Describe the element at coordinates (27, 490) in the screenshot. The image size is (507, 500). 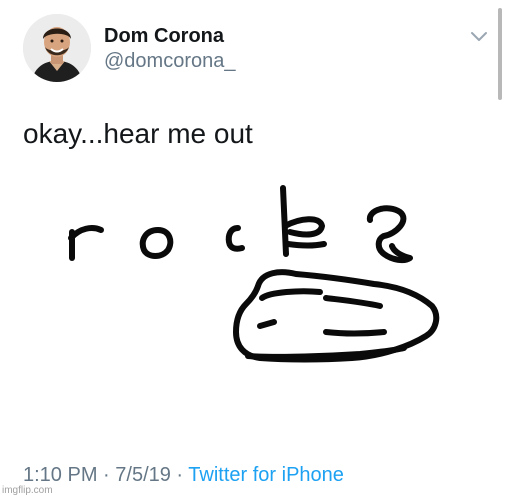
I see `imgflip-watermark: imgflip.com` at that location.